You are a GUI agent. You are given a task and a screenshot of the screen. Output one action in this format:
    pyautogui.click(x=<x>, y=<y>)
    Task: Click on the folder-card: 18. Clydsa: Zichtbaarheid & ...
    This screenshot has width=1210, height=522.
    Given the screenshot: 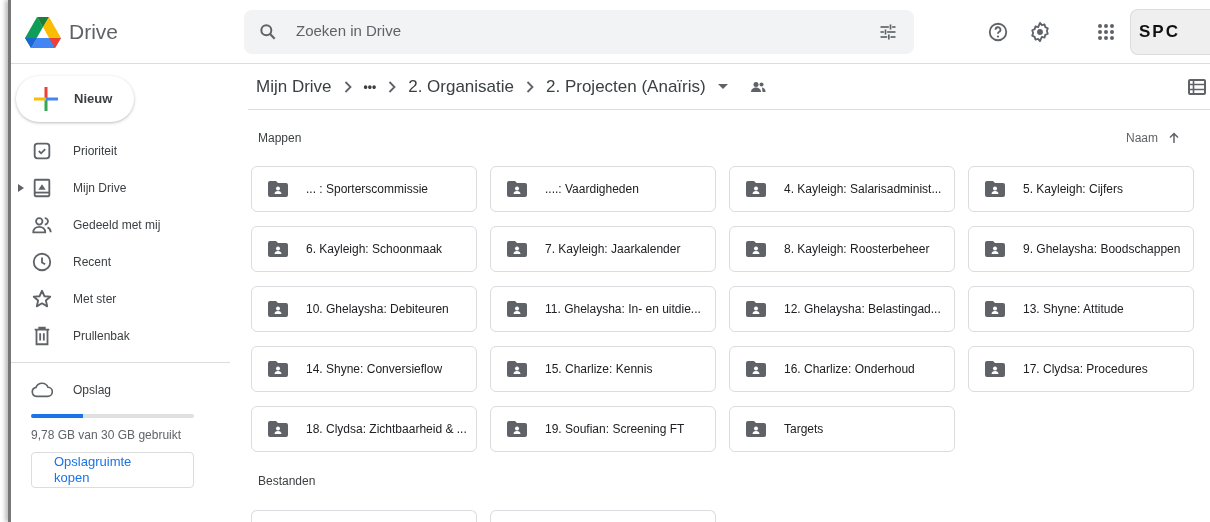 What is the action you would take?
    pyautogui.click(x=364, y=429)
    